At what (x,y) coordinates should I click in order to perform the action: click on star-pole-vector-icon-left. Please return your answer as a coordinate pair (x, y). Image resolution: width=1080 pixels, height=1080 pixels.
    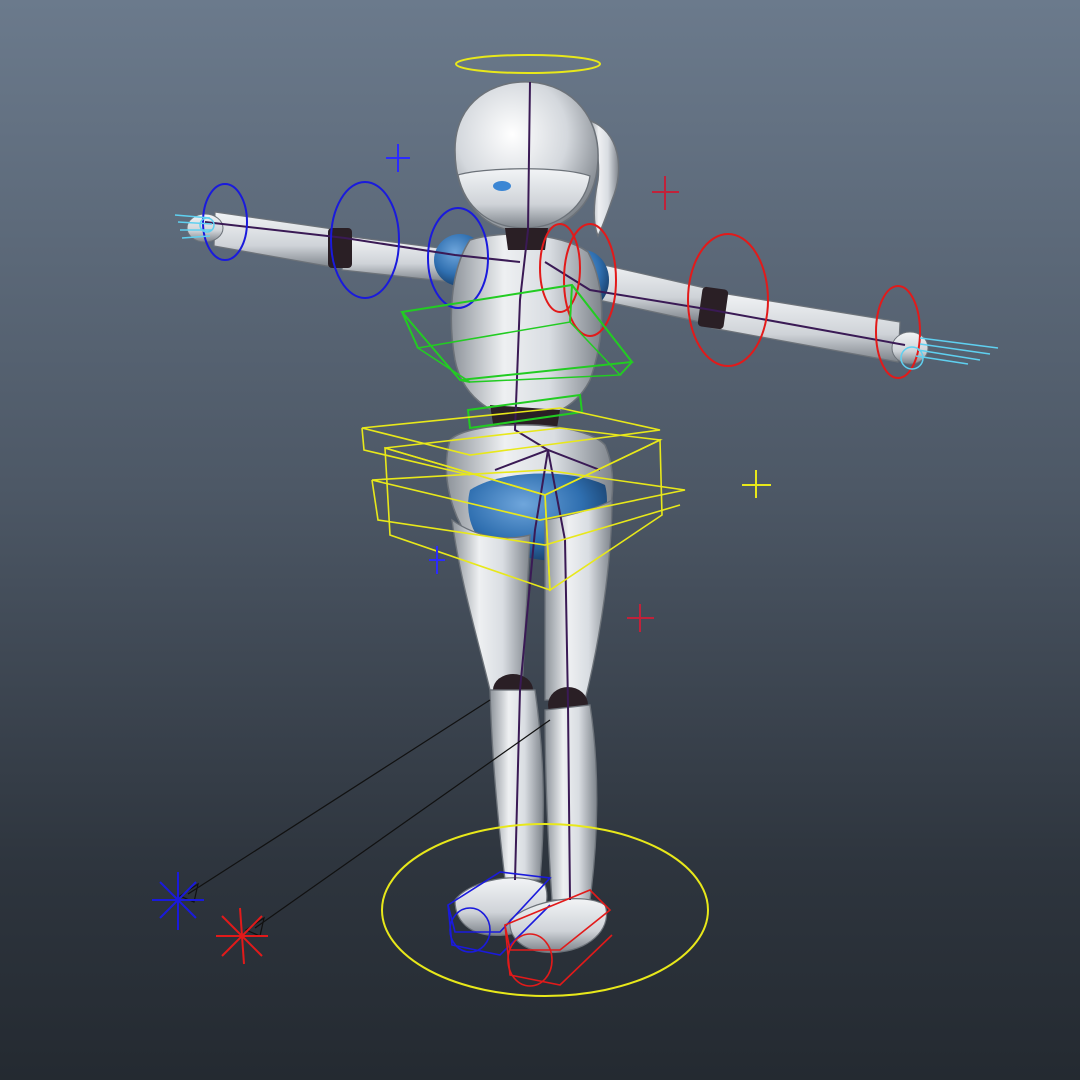
    Looking at the image, I should click on (178, 901).